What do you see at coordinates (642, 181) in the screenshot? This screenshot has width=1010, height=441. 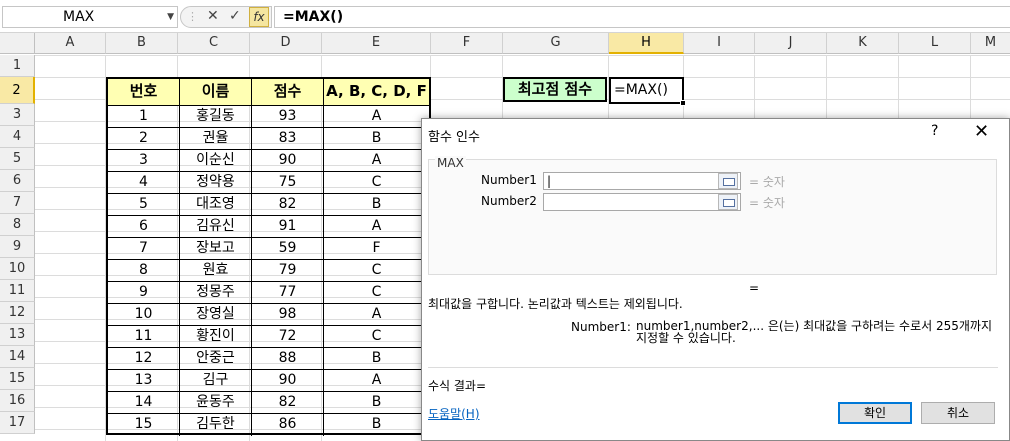 I see `number1-input: |` at bounding box center [642, 181].